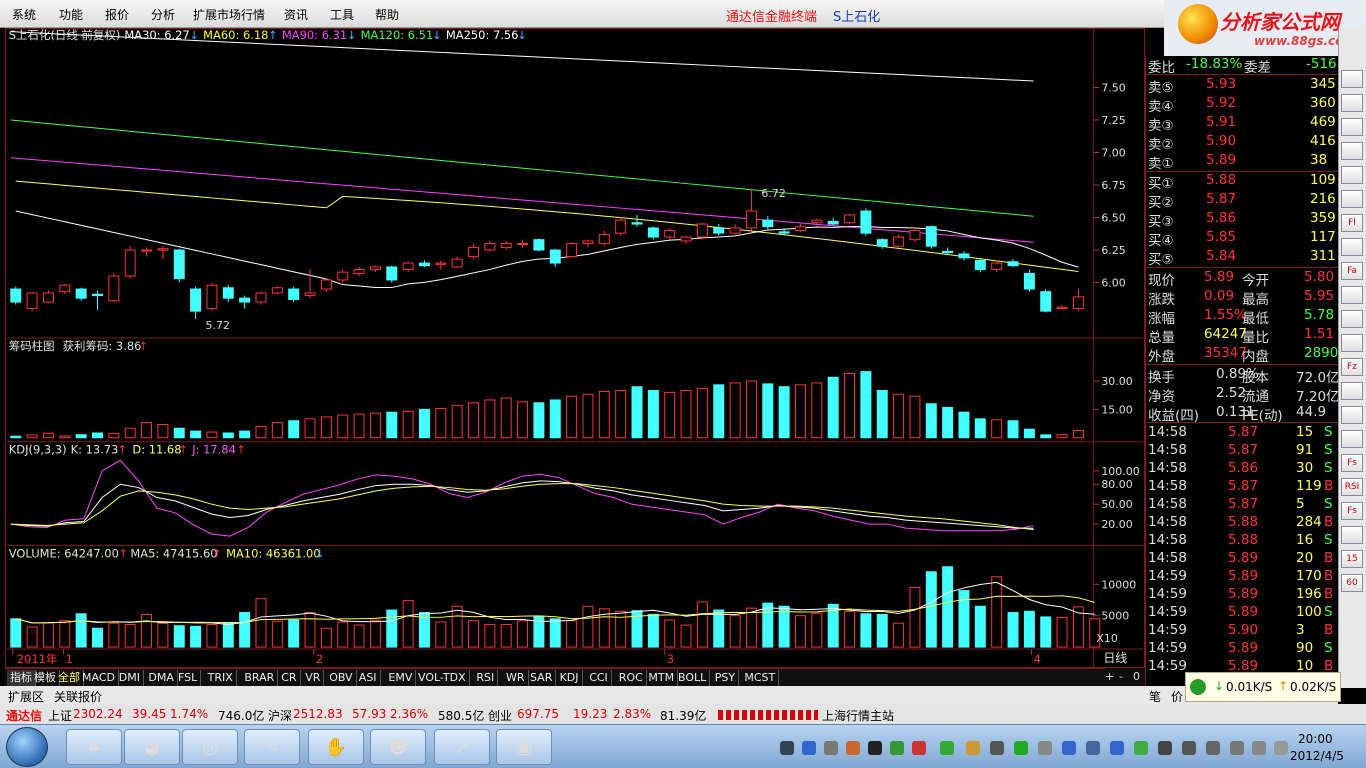  I want to click on tab-ticks: 笔, so click(1155, 696).